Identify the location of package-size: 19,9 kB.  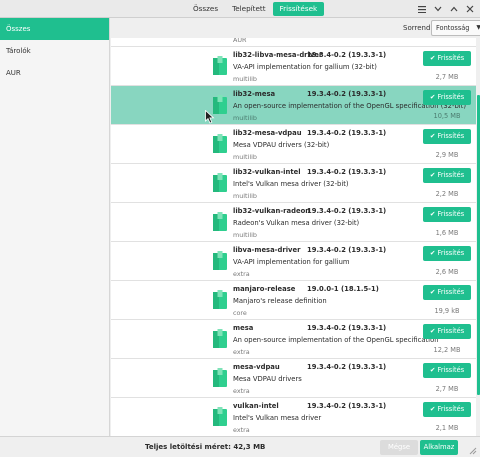
(447, 311).